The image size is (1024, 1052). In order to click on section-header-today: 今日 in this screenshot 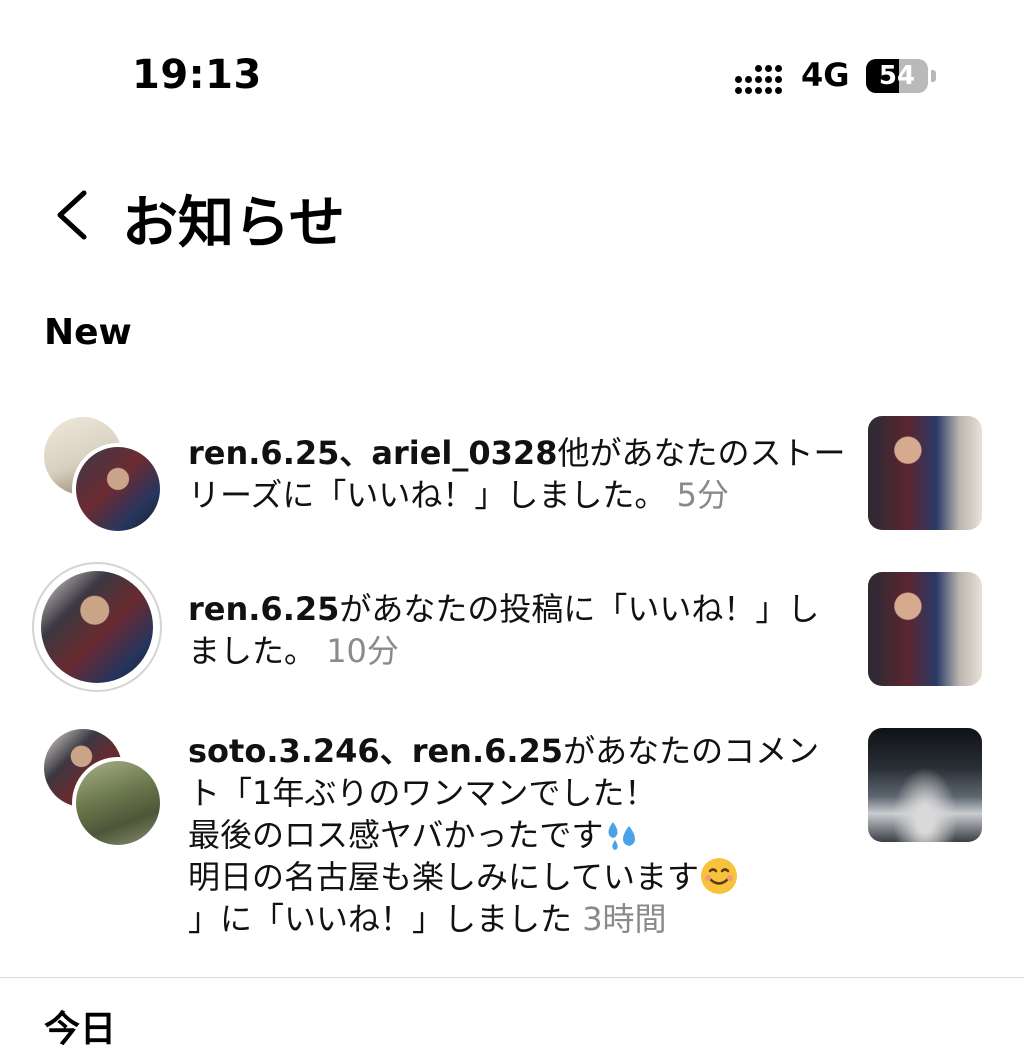, I will do `click(80, 1029)`.